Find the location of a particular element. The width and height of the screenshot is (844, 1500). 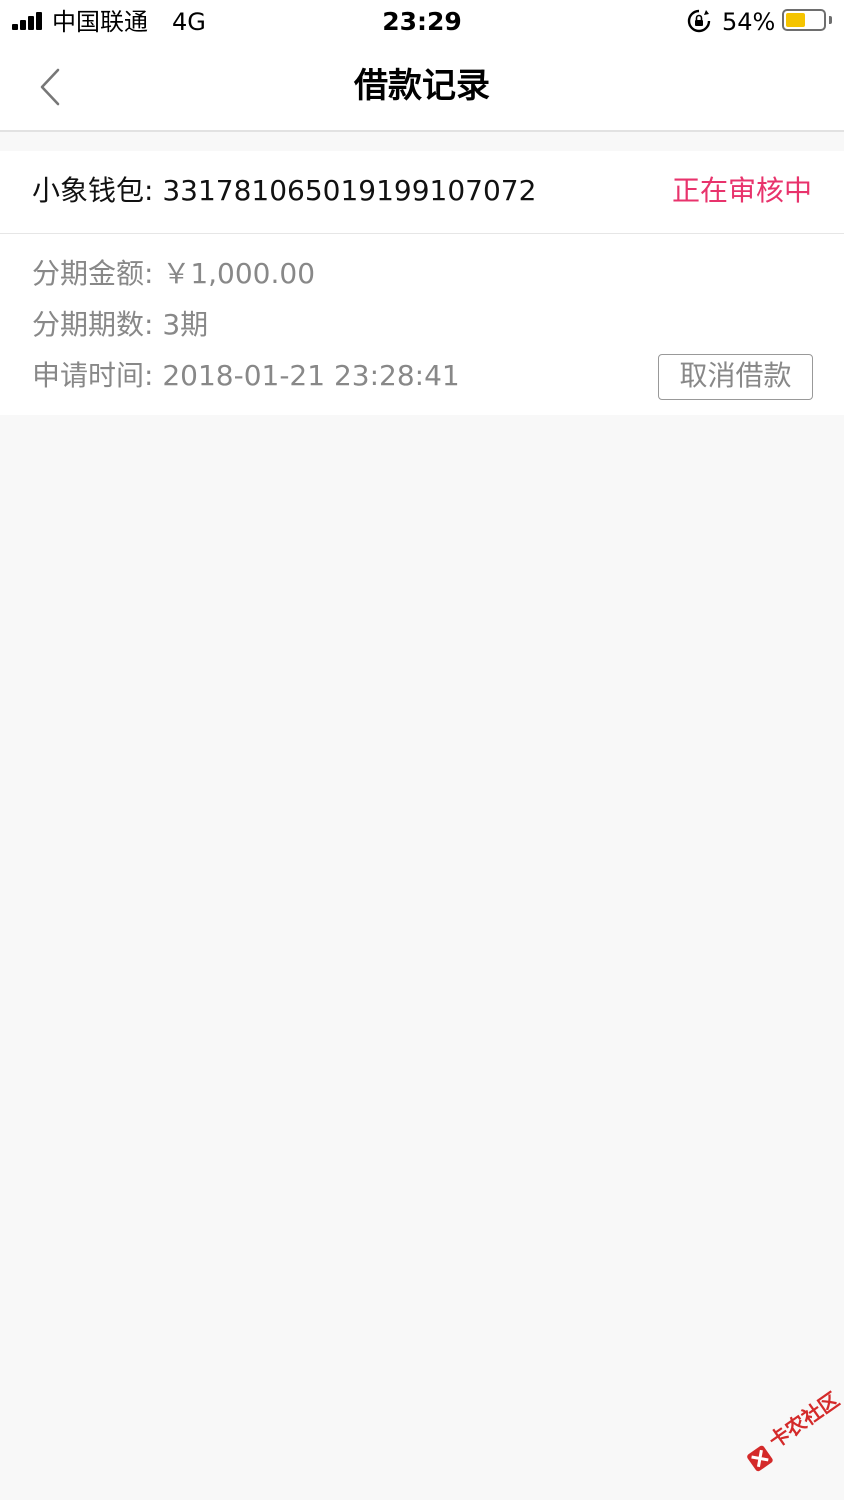

nav-bar: 借款记录 is located at coordinates (422, 88).